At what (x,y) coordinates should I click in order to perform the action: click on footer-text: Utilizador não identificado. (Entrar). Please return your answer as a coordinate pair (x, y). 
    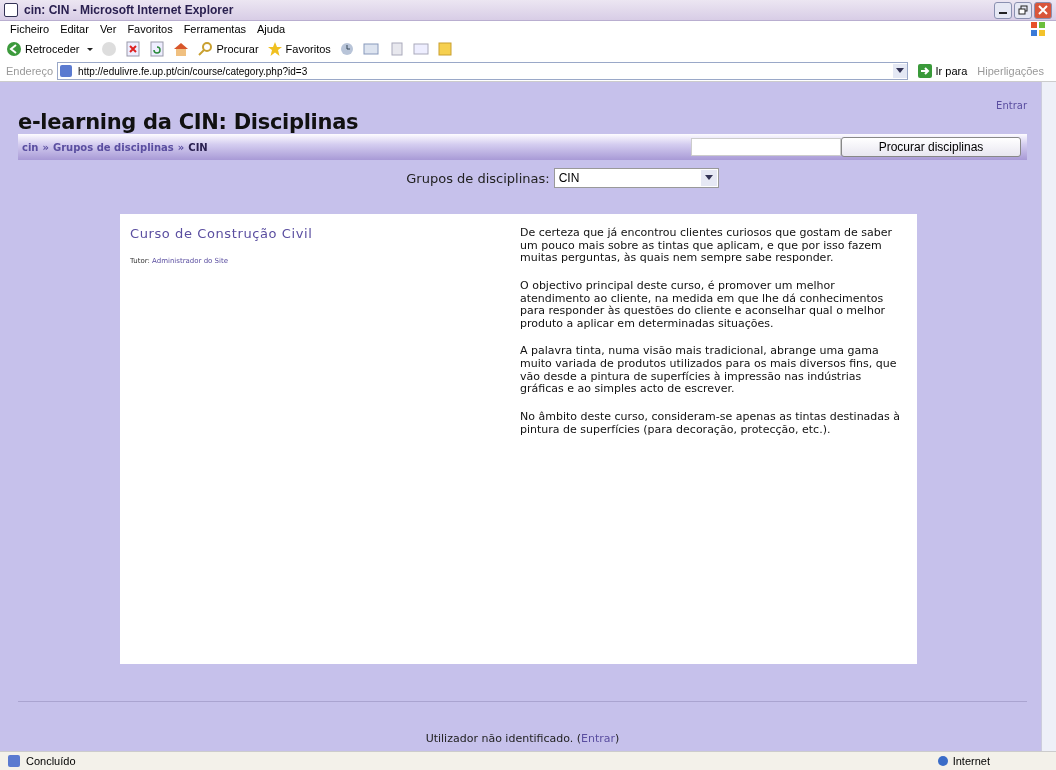
    Looking at the image, I should click on (522, 738).